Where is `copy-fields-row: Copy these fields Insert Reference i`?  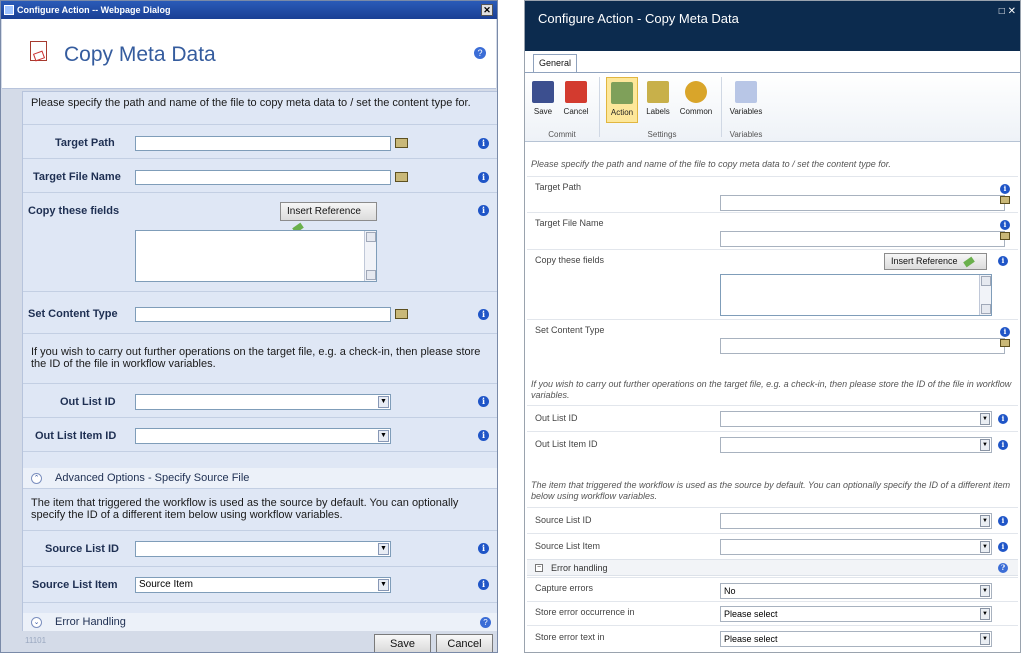
copy-fields-row: Copy these fields Insert Reference i is located at coordinates (260, 242).